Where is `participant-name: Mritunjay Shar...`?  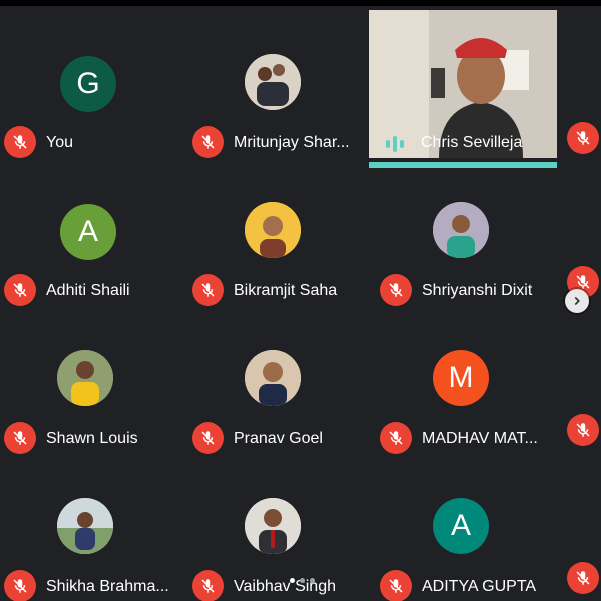
participant-name: Mritunjay Shar... is located at coordinates (292, 142).